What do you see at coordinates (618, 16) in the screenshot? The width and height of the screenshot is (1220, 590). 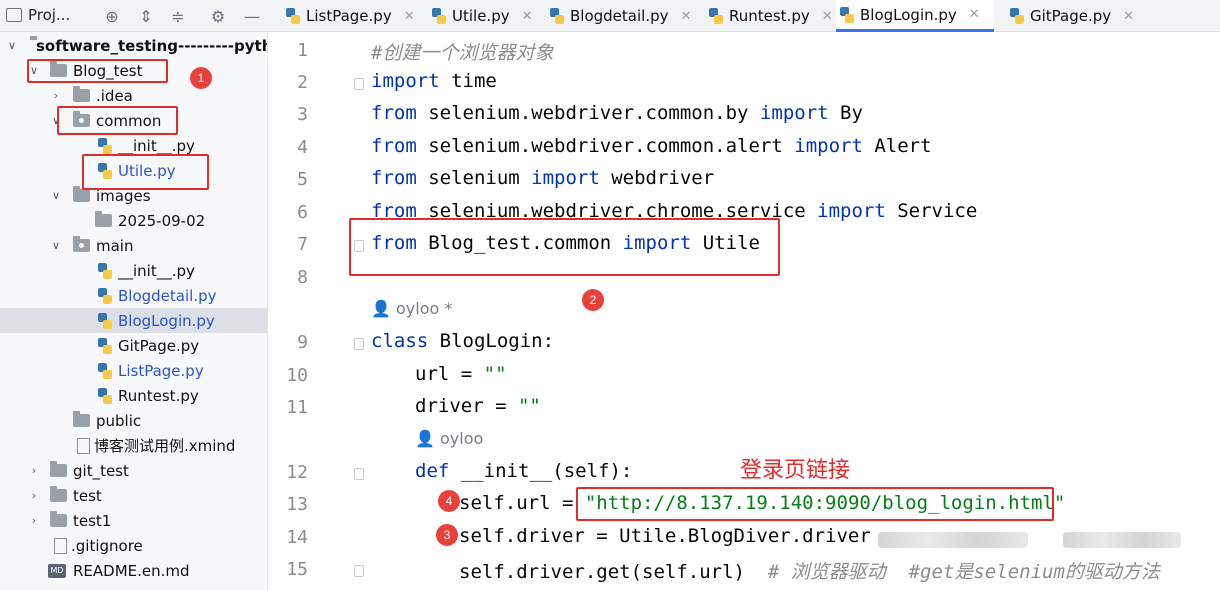 I see `tab-blogdetail: Blogdetail.py ✕` at bounding box center [618, 16].